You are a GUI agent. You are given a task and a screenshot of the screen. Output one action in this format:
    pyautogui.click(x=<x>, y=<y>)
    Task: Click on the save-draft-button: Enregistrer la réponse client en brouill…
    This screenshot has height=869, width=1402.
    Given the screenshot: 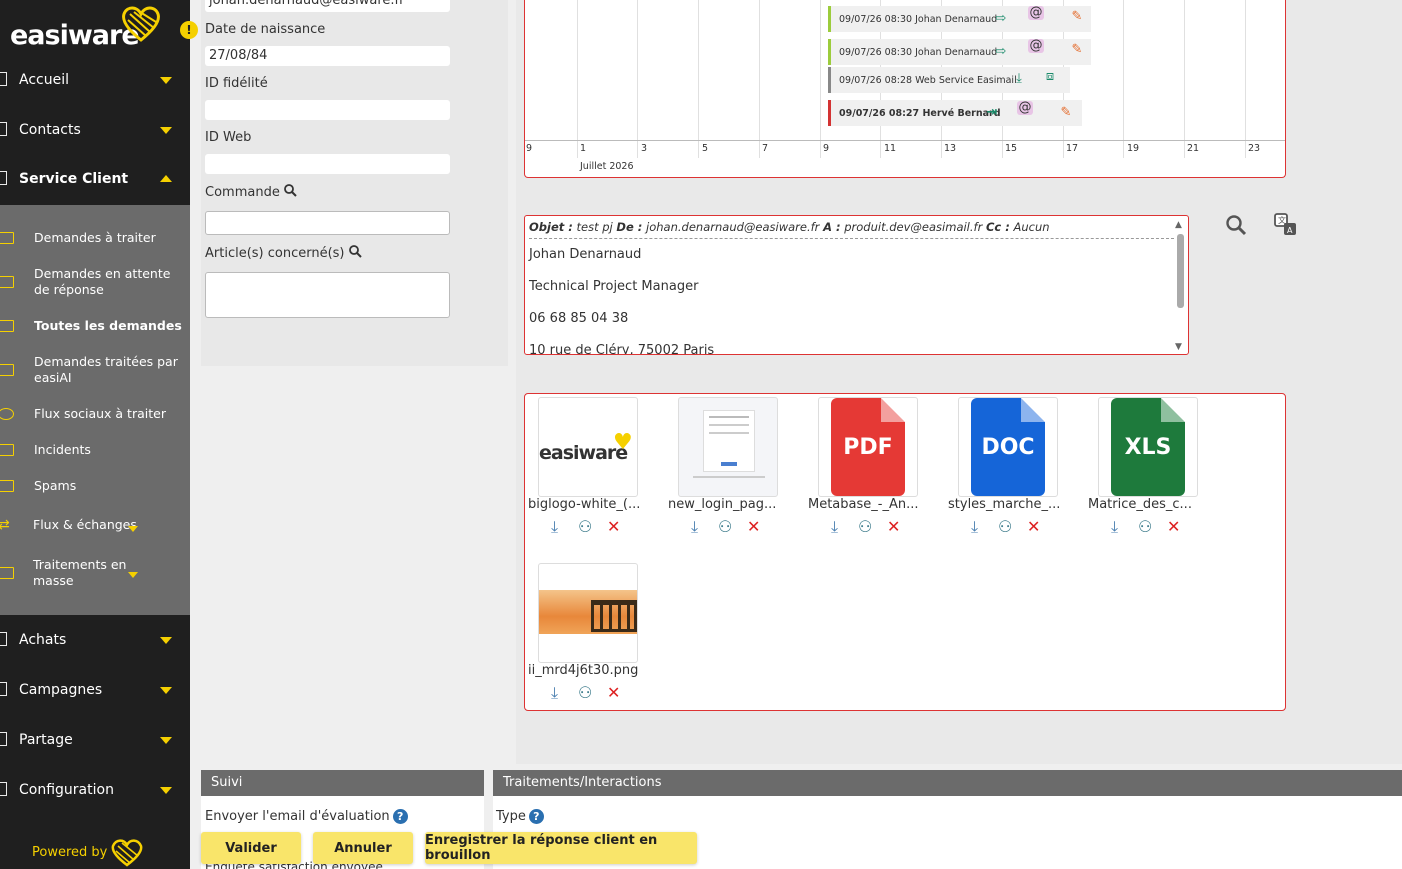 What is the action you would take?
    pyautogui.click(x=561, y=848)
    